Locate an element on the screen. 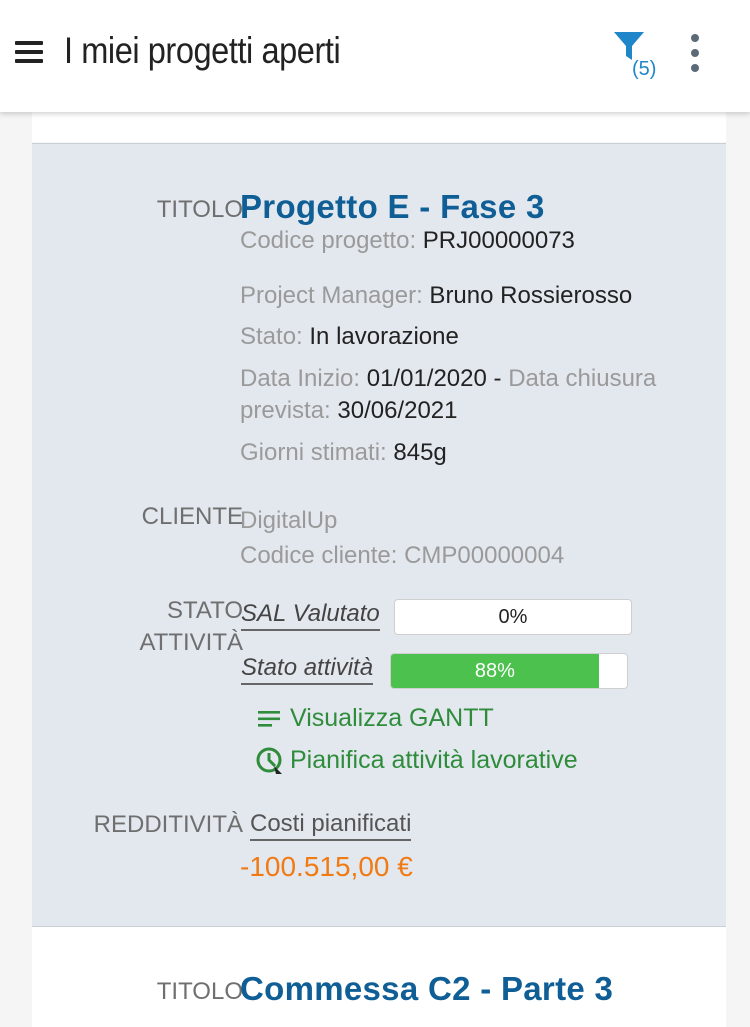  planned-costs-value: -100.515,00 € is located at coordinates (326, 866).